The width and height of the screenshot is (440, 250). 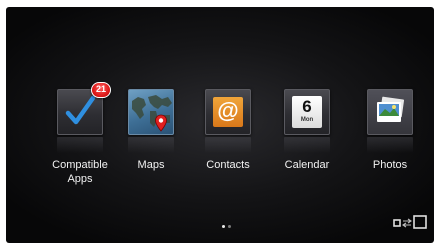 I want to click on app-label: Photos, so click(x=390, y=165).